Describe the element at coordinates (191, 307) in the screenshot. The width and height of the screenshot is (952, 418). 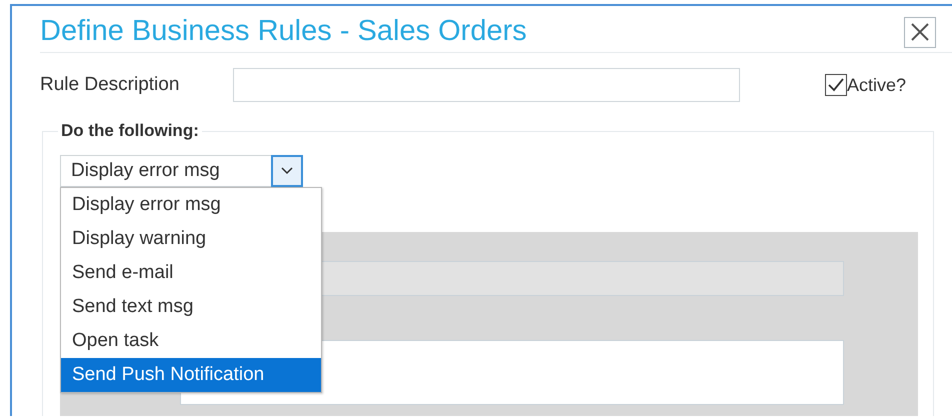
I see `dropdown-option: Send text msg` at that location.